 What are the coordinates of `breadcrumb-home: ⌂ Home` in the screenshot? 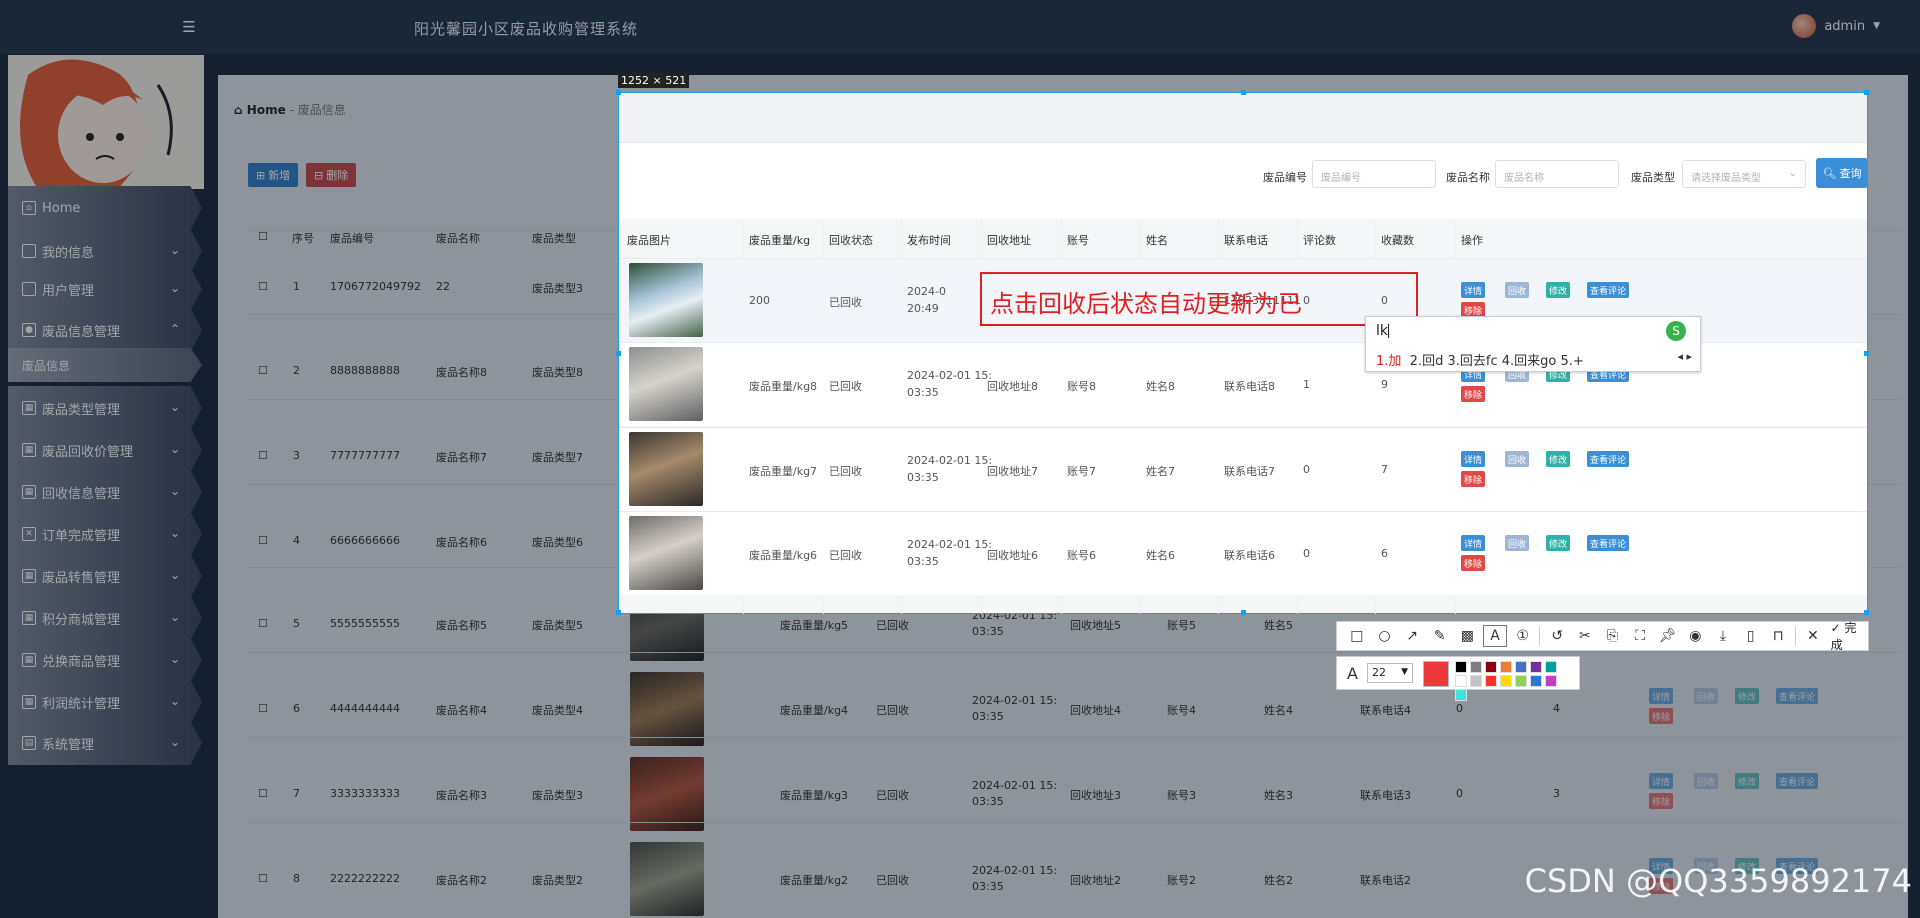 It's located at (260, 110).